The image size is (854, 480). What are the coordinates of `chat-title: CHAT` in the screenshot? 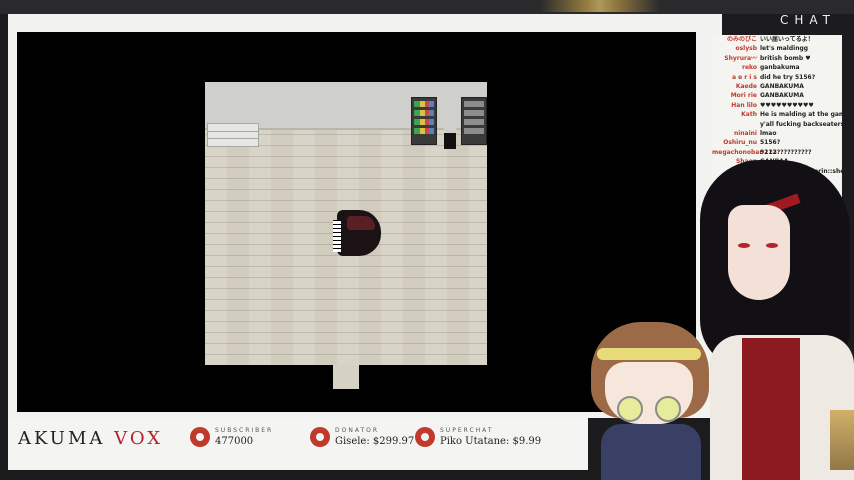 It's located at (808, 20).